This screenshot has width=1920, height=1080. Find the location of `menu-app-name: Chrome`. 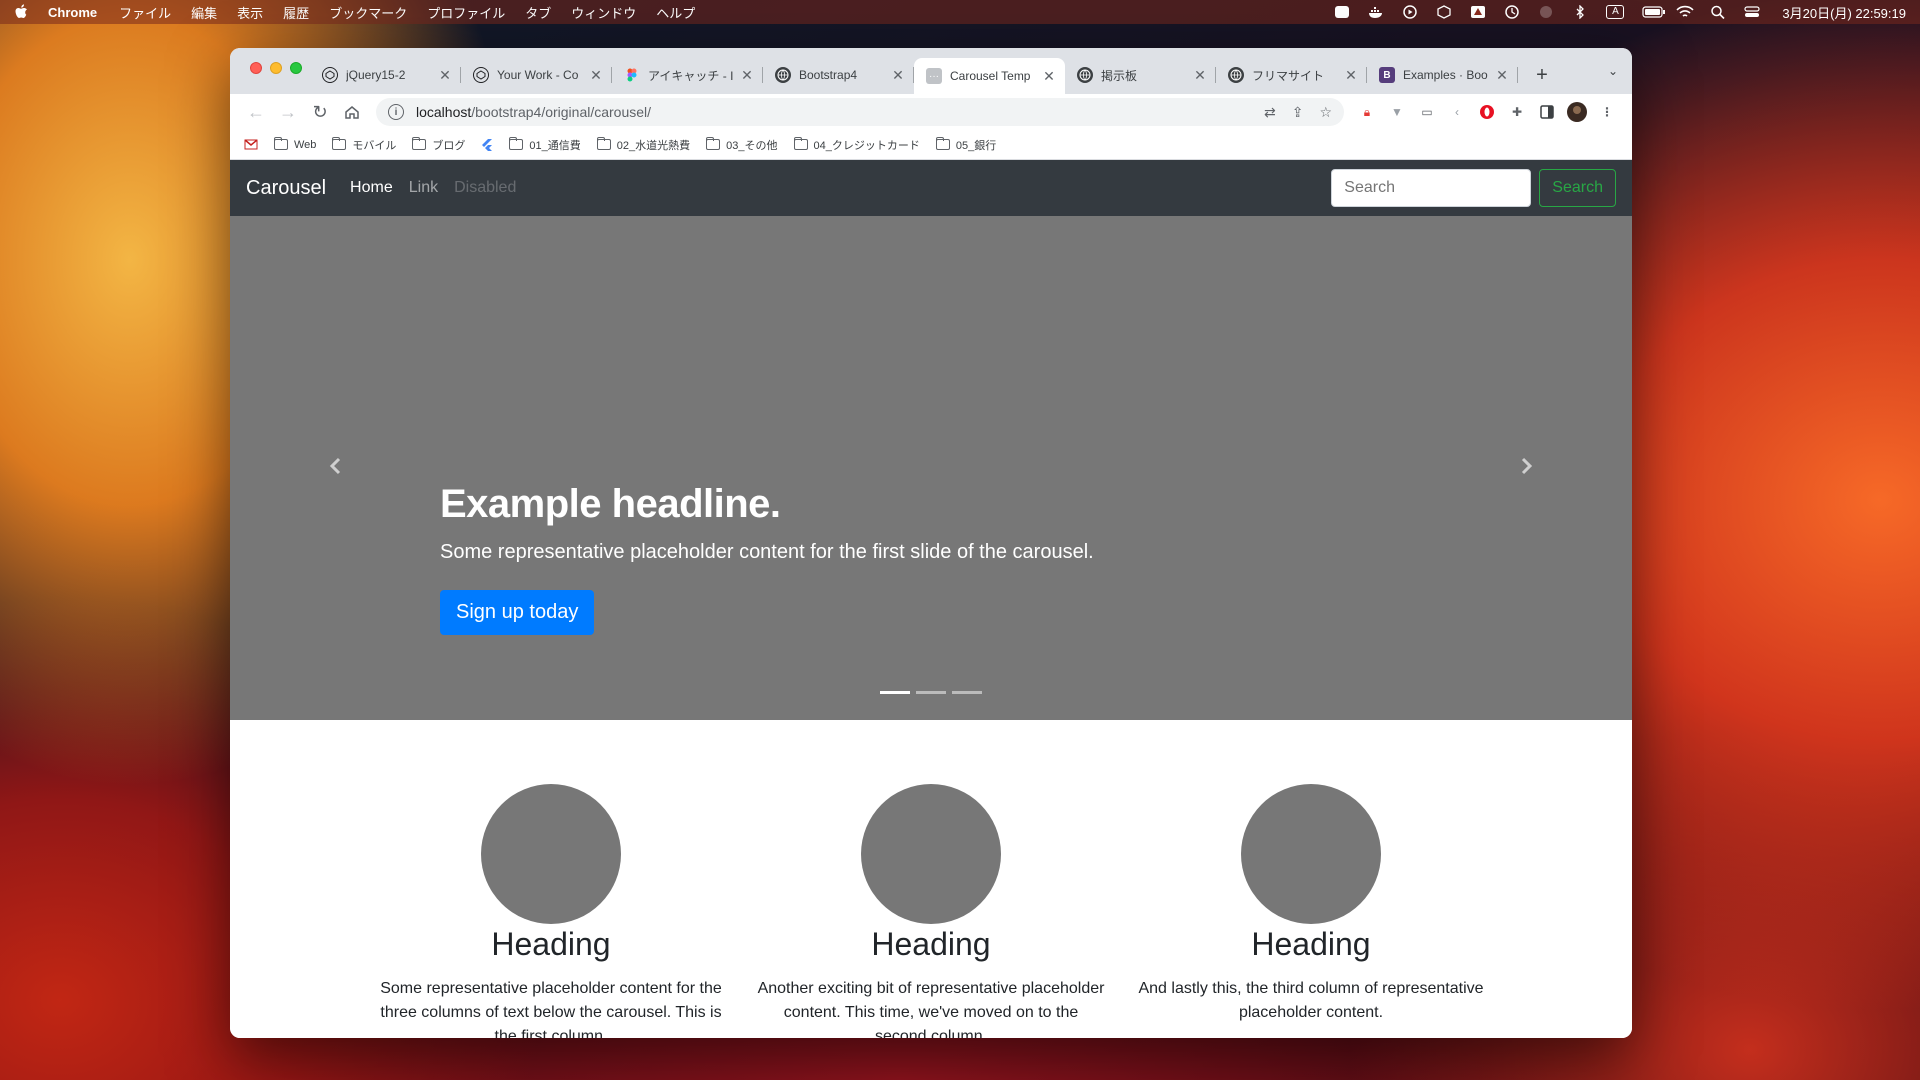

menu-app-name: Chrome is located at coordinates (72, 12).